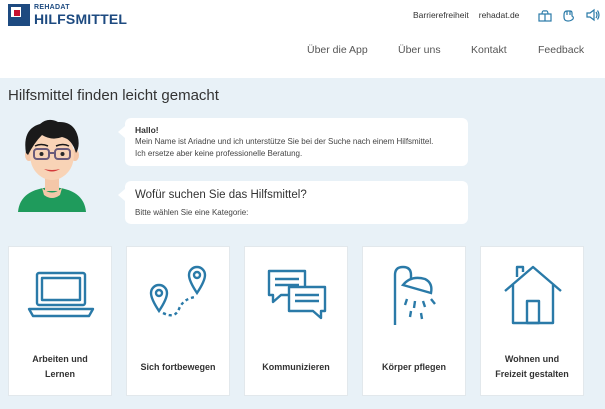 The height and width of the screenshot is (409, 605). I want to click on category-card-body-care: Körper pflegen, so click(414, 321).